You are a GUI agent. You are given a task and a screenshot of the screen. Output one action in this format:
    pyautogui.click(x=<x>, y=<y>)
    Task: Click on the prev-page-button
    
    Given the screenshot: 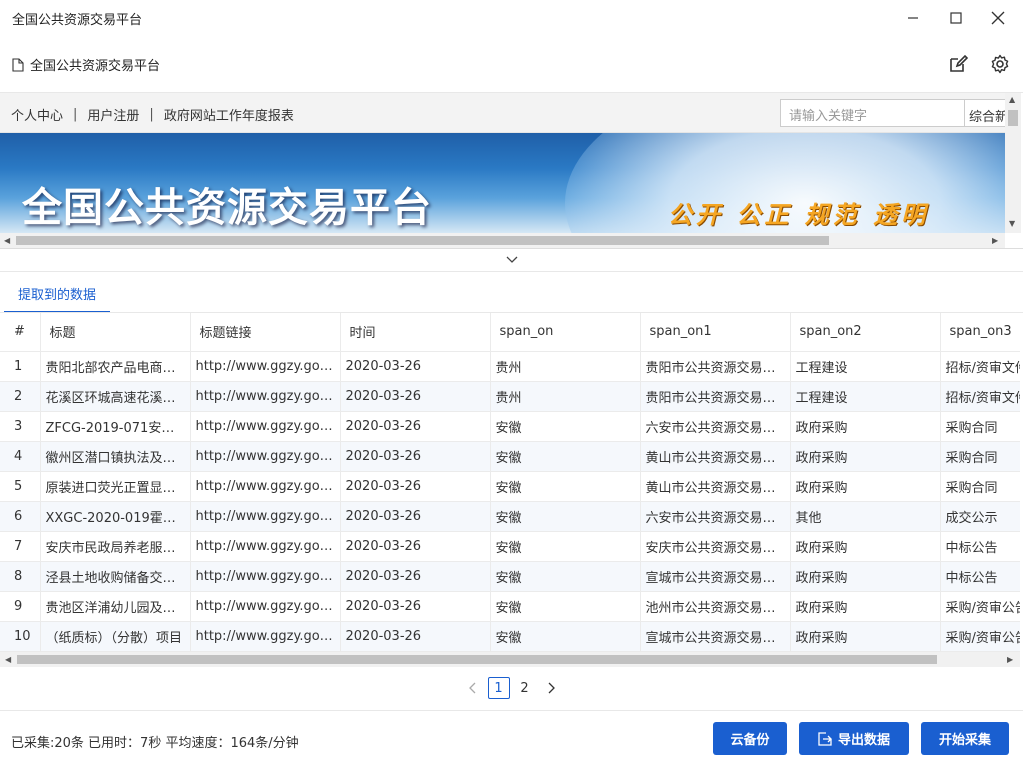 What is the action you would take?
    pyautogui.click(x=473, y=688)
    